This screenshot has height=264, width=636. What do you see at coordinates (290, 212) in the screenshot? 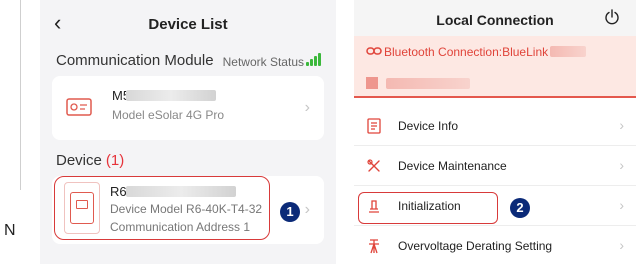
I see `step-badge-1: 1` at bounding box center [290, 212].